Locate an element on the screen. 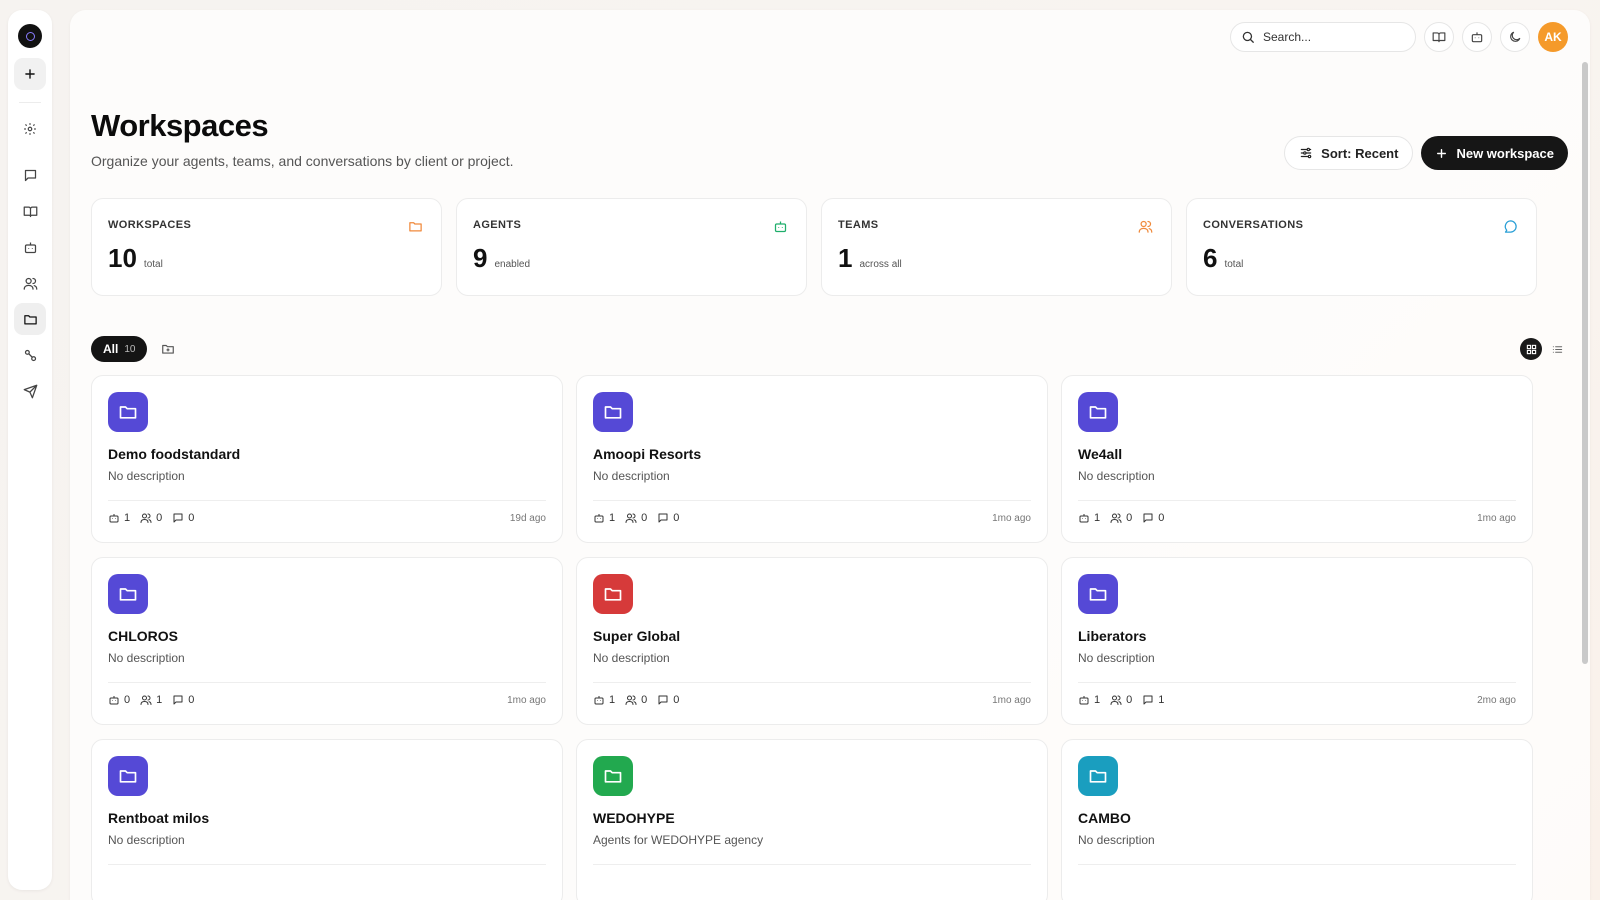  rail-conversations is located at coordinates (30, 175).